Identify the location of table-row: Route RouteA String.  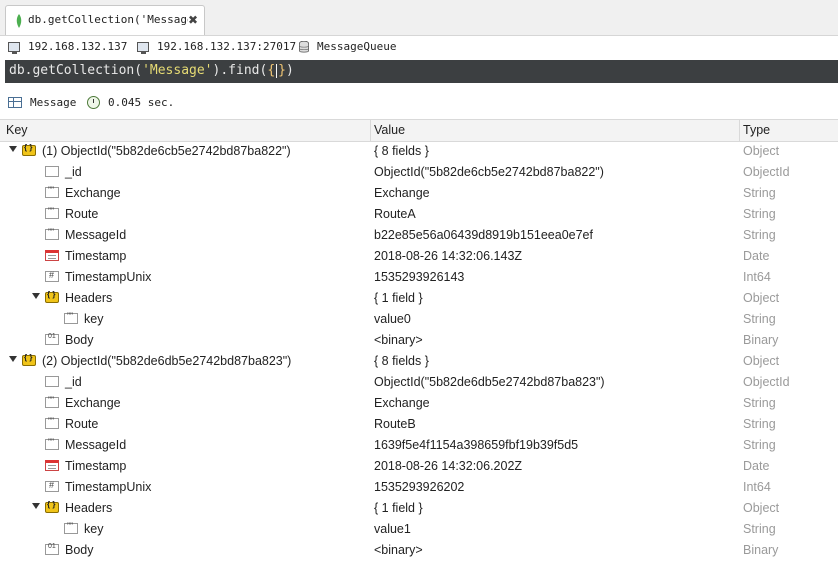
(419, 214).